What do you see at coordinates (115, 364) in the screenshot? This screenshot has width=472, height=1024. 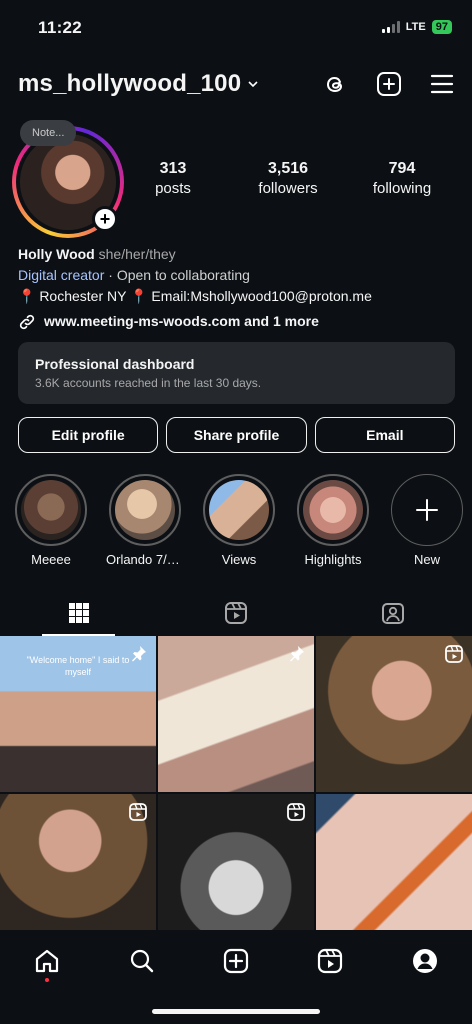 I see `dashboard-title: Professional dashboard` at bounding box center [115, 364].